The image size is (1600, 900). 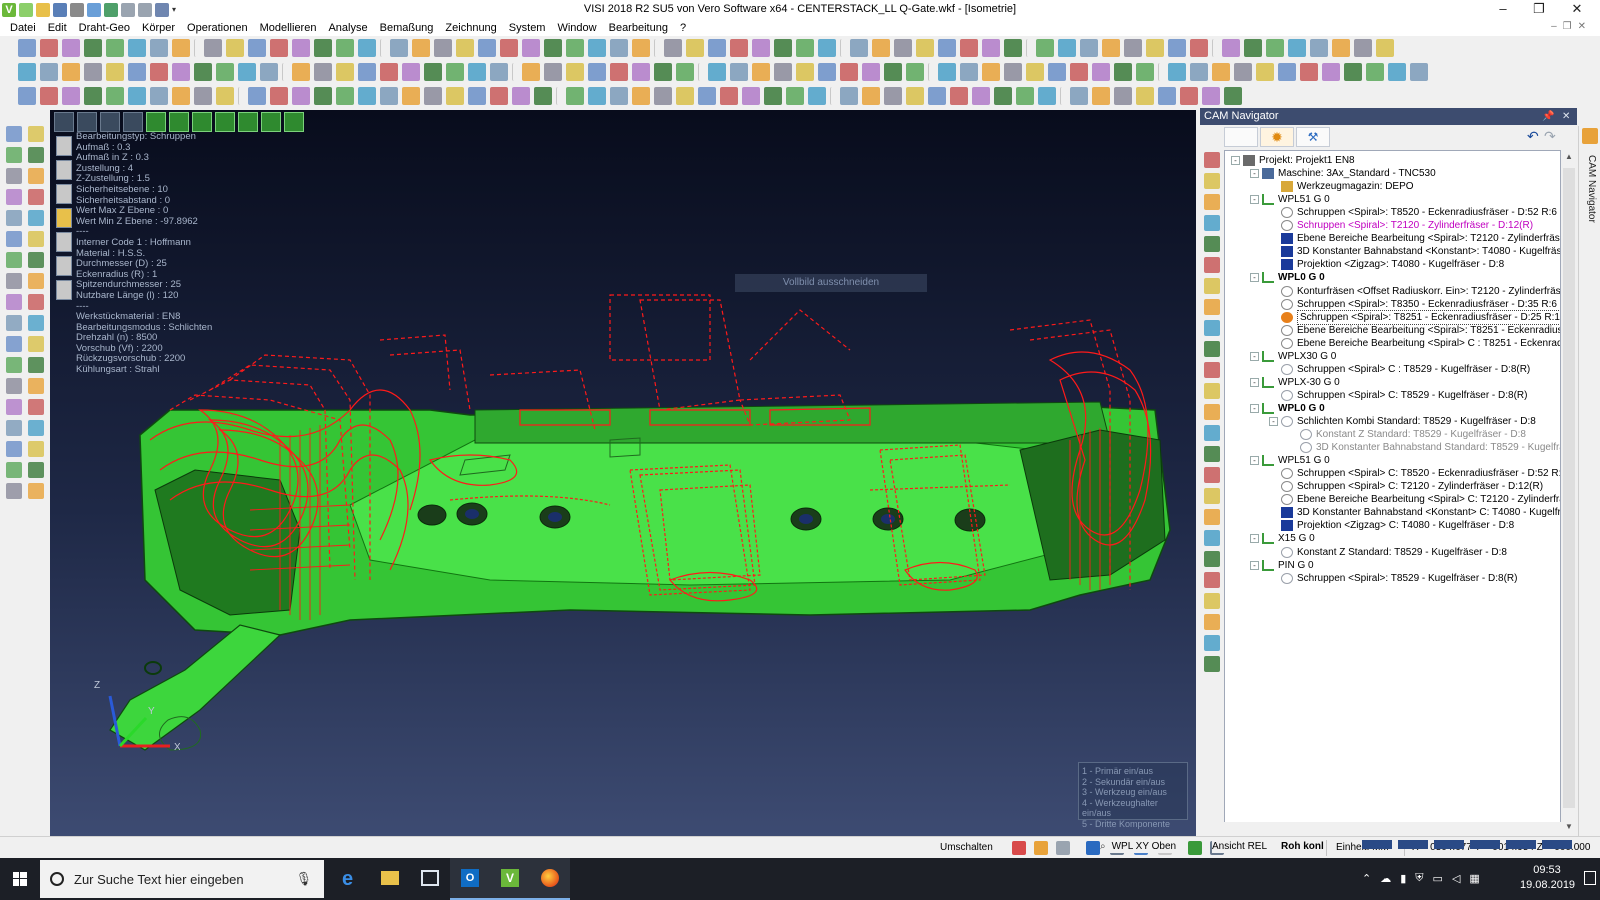 What do you see at coordinates (145, 10) in the screenshot?
I see `redo-icon` at bounding box center [145, 10].